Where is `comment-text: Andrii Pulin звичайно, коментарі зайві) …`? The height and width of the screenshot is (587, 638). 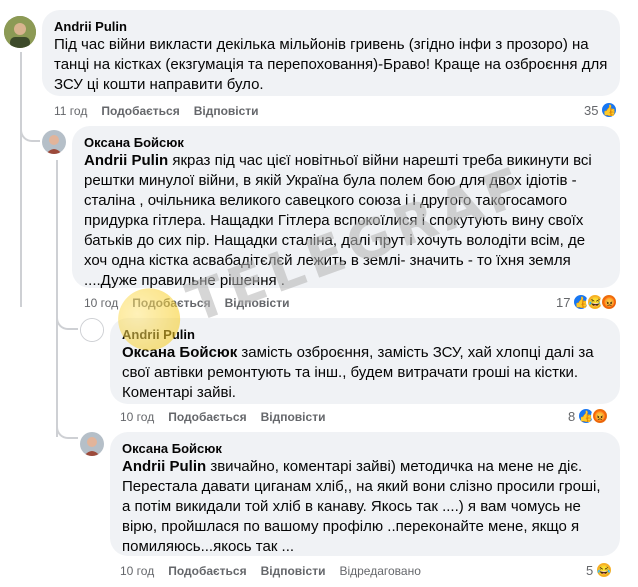
comment-text: Andrii Pulin звичайно, коментарі зайві) … is located at coordinates (365, 507).